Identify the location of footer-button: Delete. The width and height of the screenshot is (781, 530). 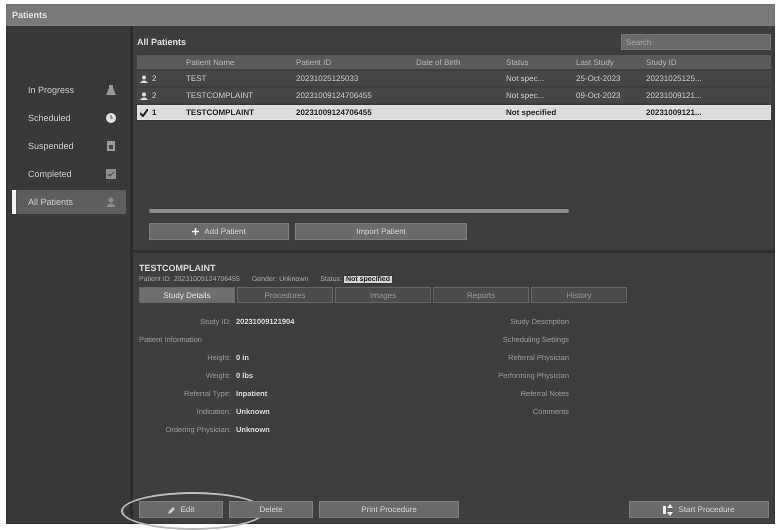
(271, 509).